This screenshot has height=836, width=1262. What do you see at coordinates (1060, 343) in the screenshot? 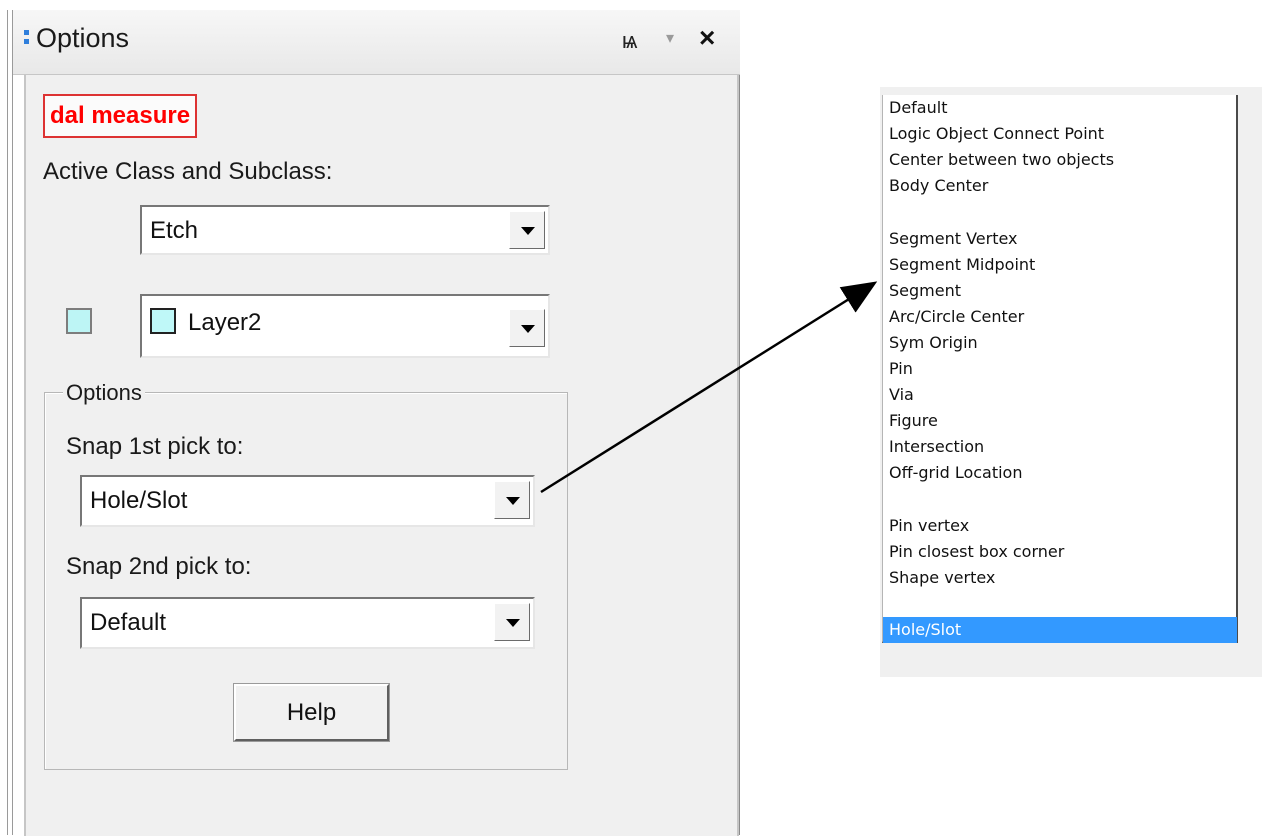
I see `list-item: Sym Origin` at bounding box center [1060, 343].